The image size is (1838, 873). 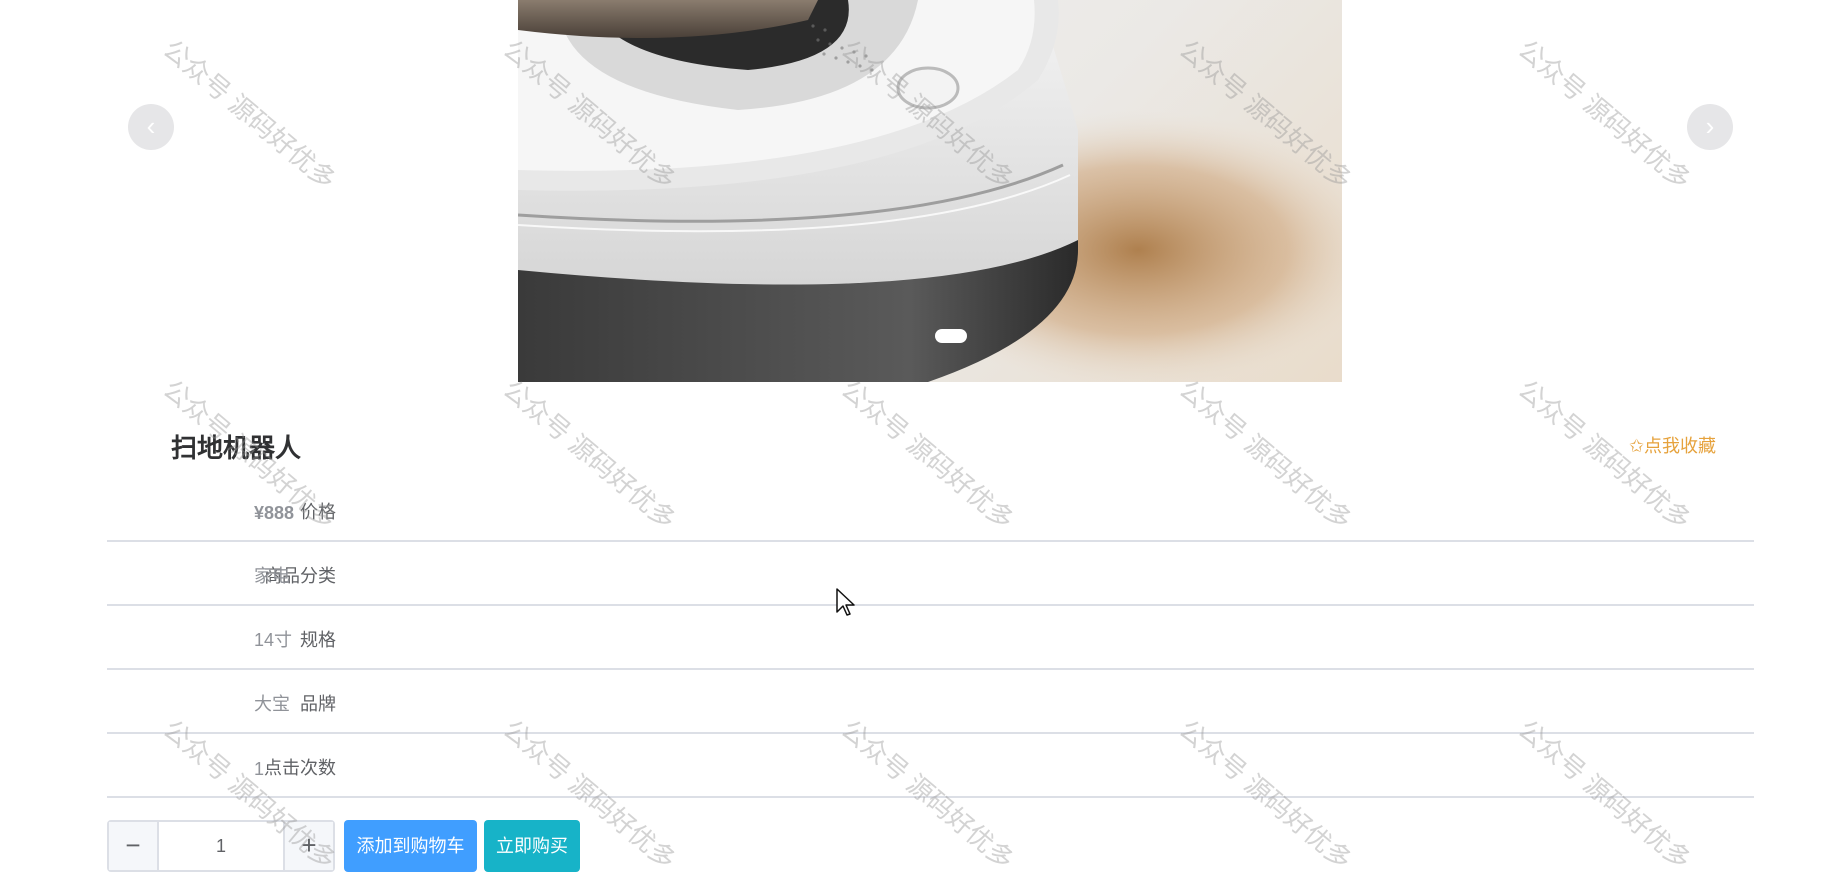 I want to click on detail-row-clicks: 点击次数 1, so click(x=930, y=766).